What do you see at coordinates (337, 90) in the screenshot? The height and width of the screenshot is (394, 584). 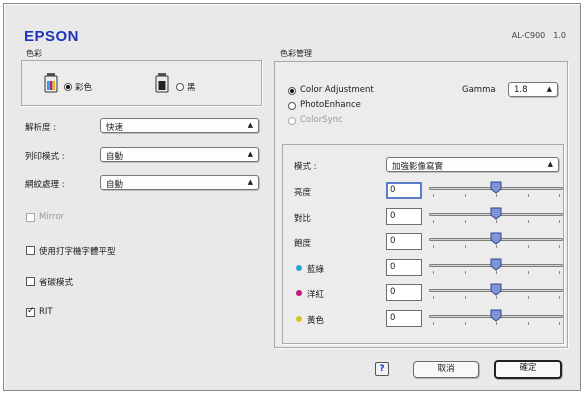 I see `color-adjustment-label: Color Adjustment` at bounding box center [337, 90].